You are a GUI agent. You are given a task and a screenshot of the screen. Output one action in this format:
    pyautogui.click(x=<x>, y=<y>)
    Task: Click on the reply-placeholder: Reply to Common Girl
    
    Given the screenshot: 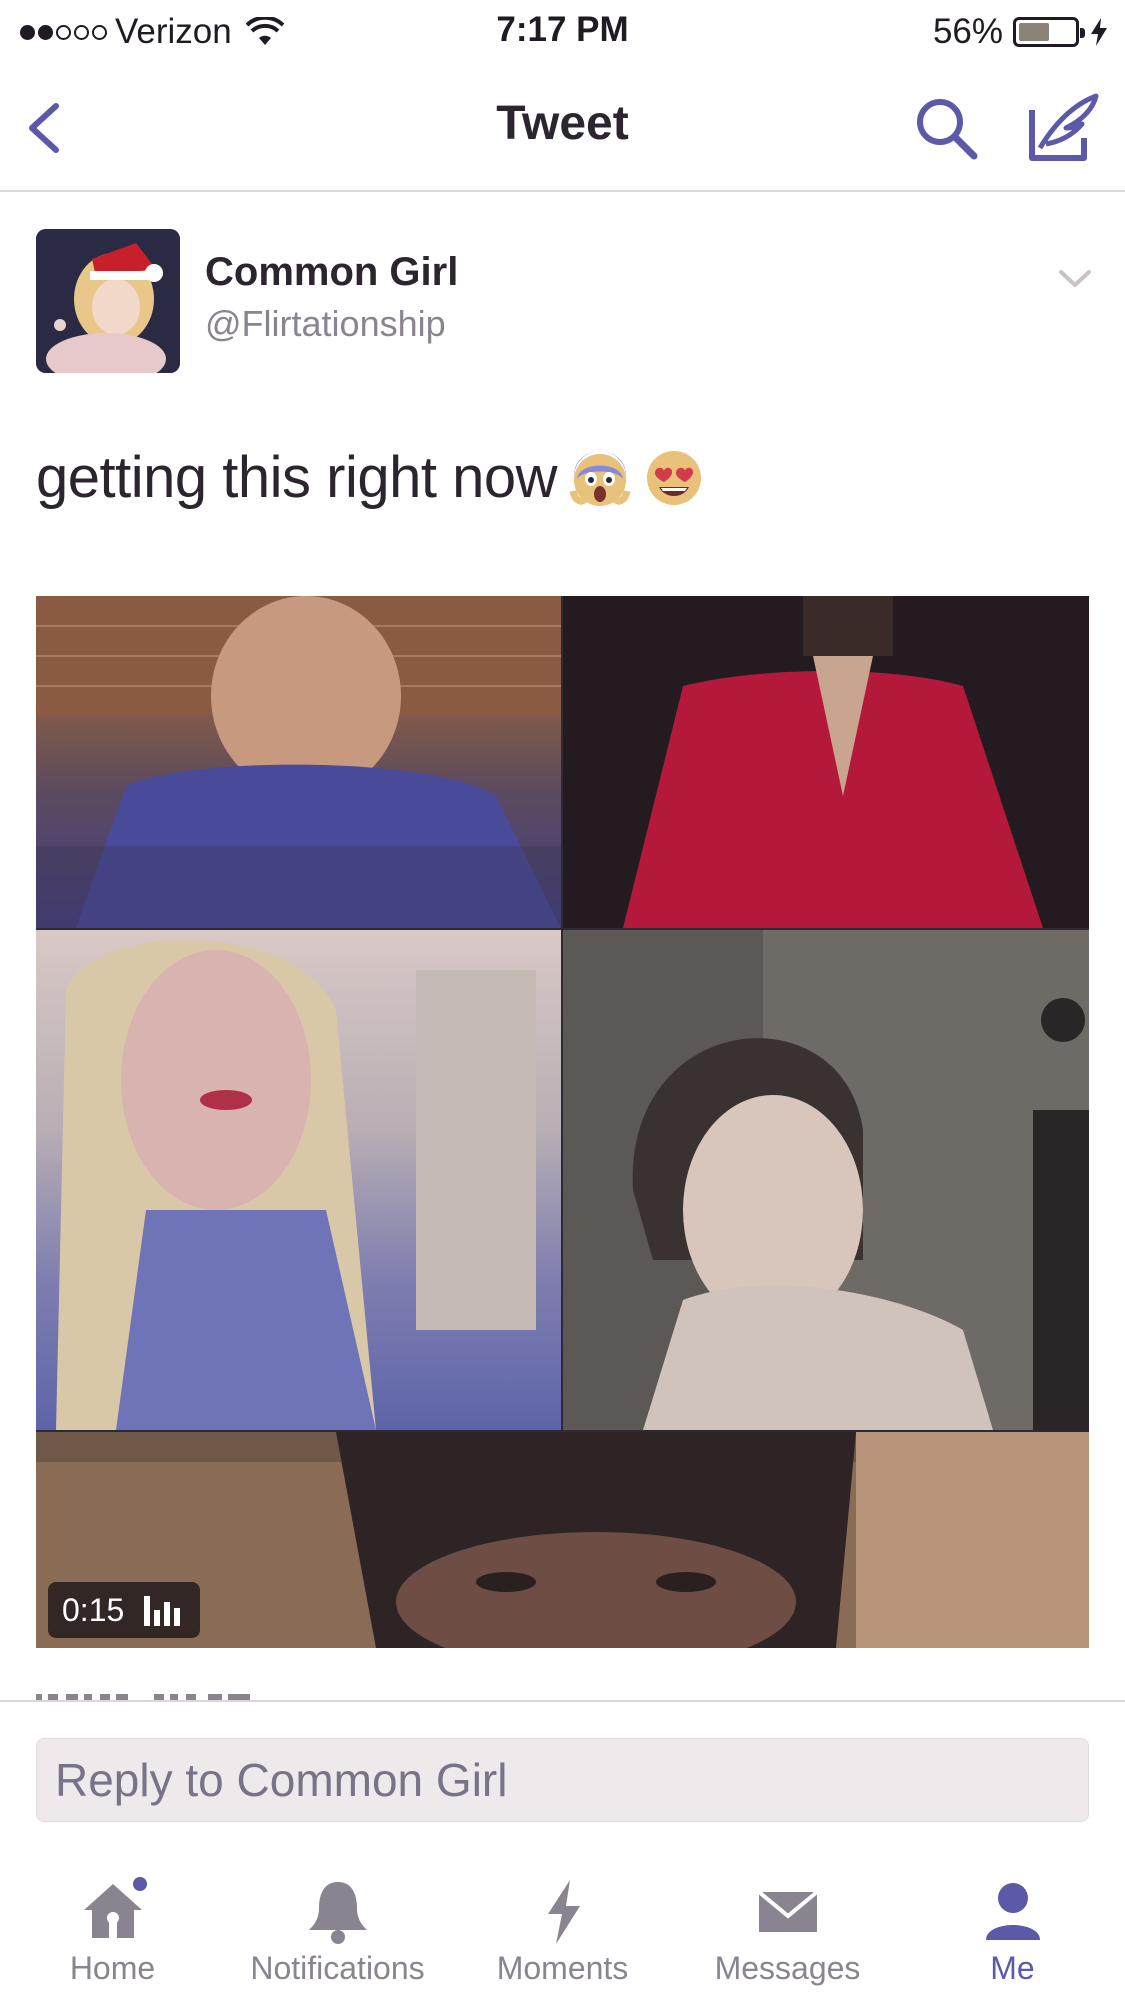 What is the action you would take?
    pyautogui.click(x=281, y=1780)
    